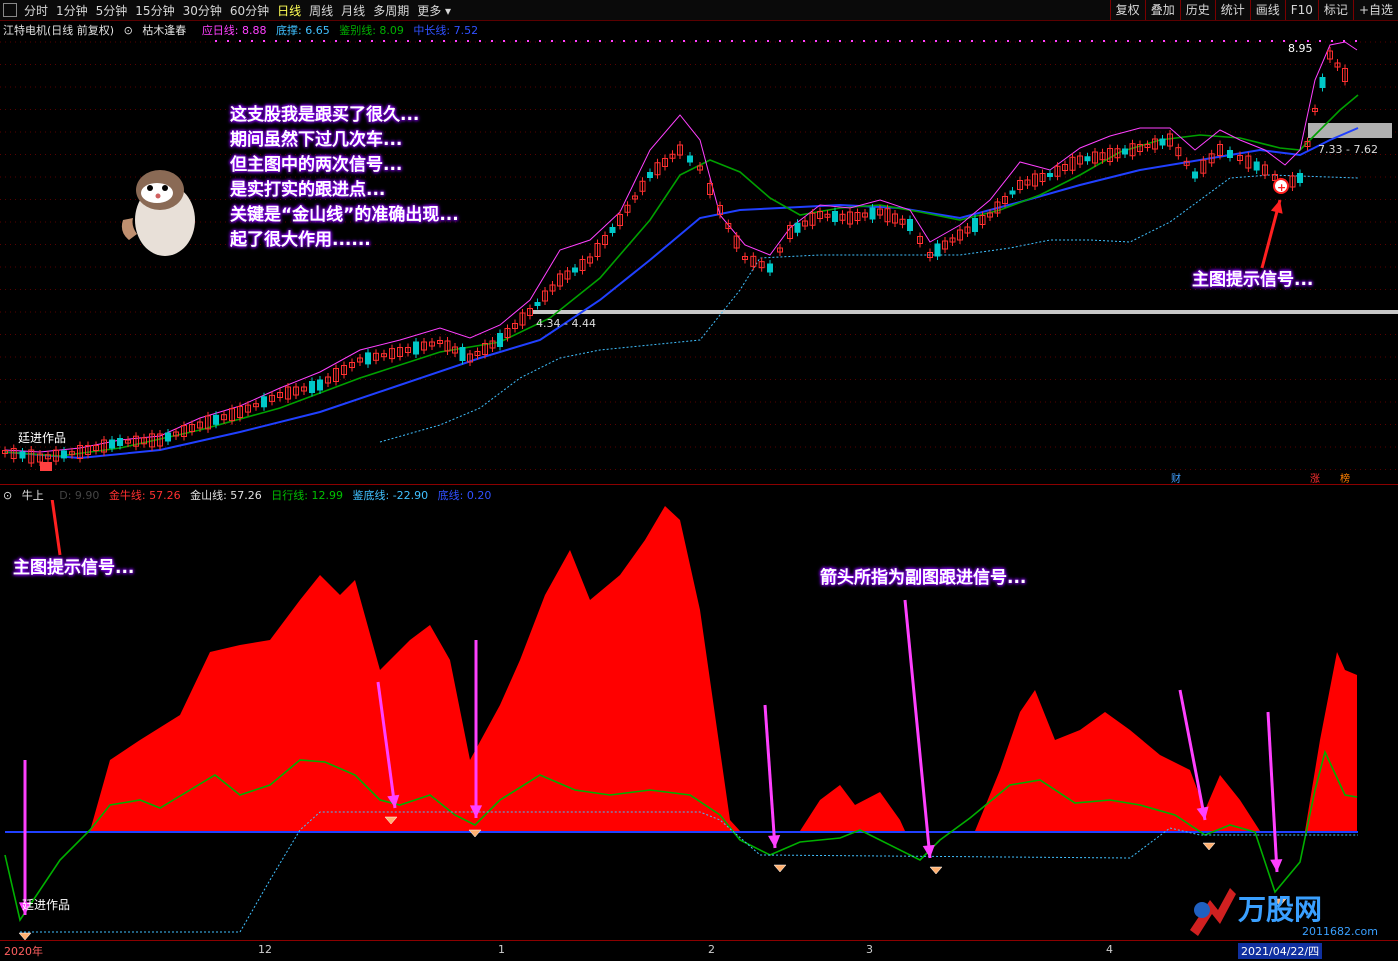  What do you see at coordinates (56, 528) in the screenshot?
I see `signal-arrow-left` at bounding box center [56, 528].